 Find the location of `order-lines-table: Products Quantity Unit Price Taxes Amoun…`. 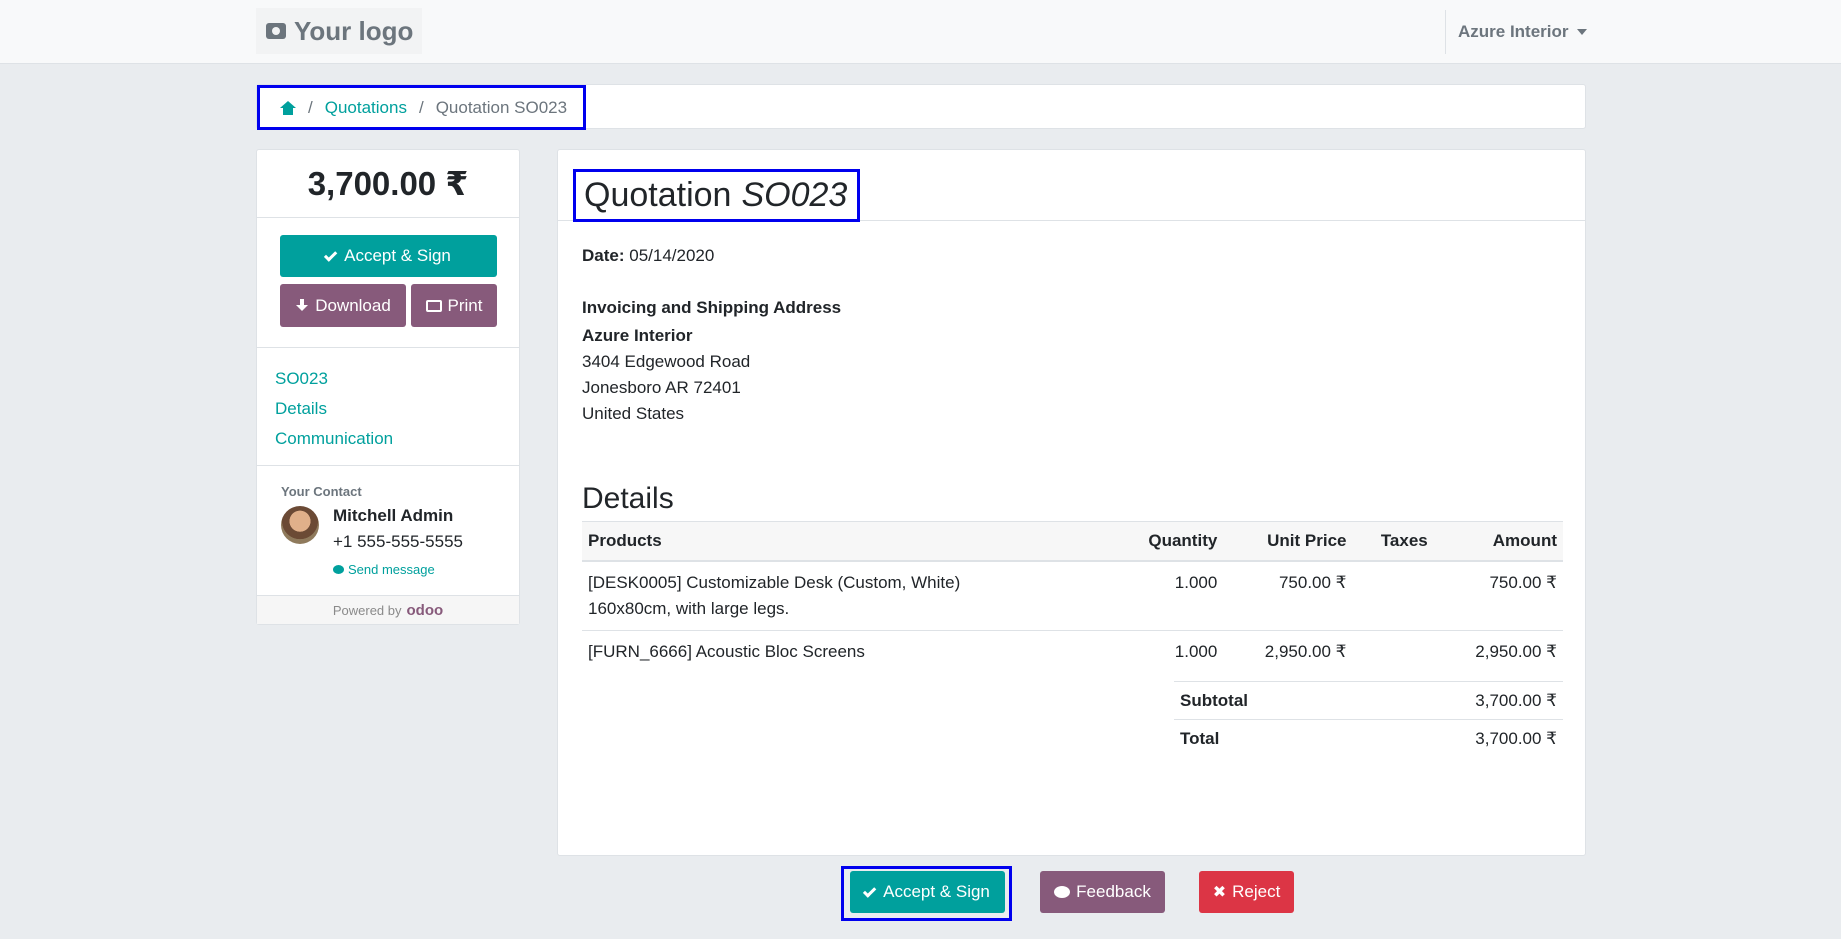

order-lines-table: Products Quantity Unit Price Taxes Amoun… is located at coordinates (1072, 608).